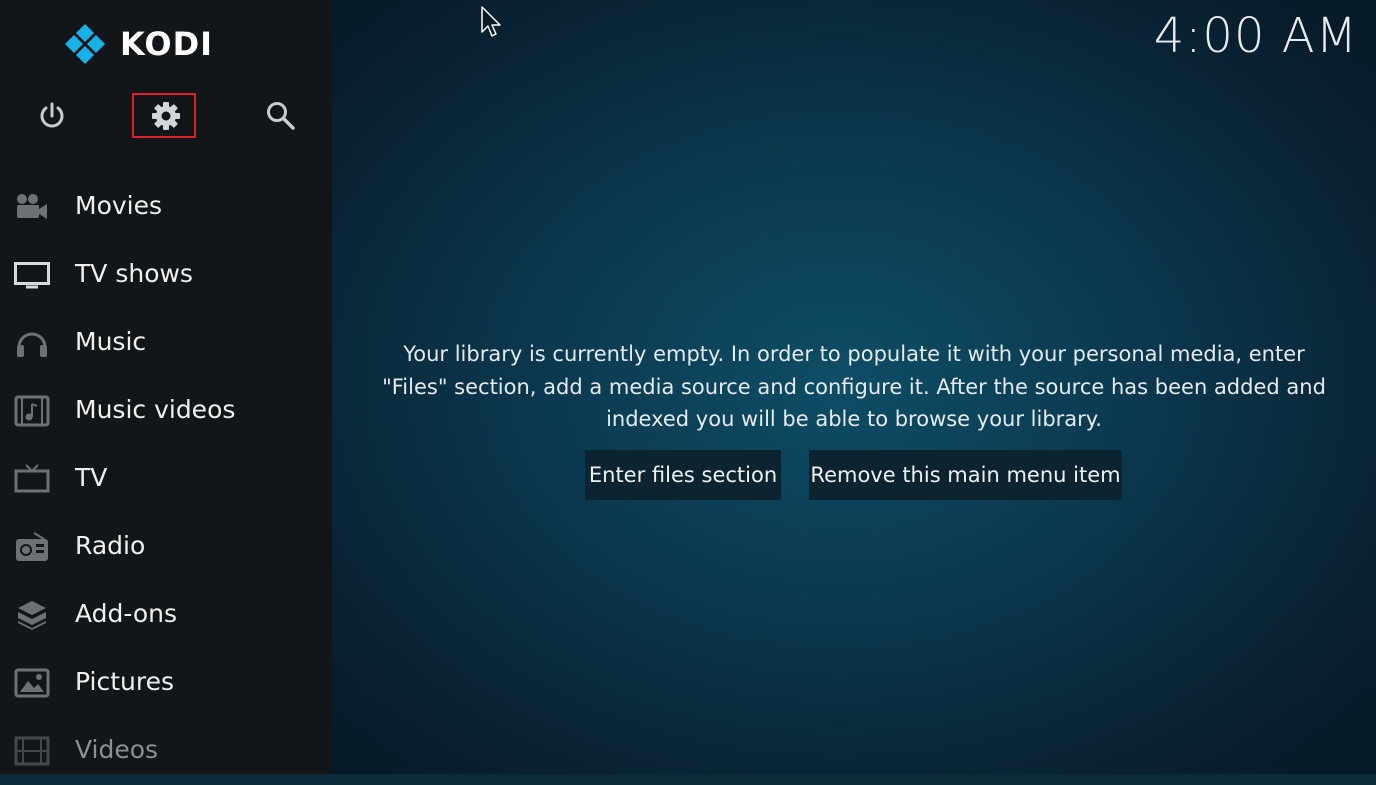 This screenshot has height=785, width=1376. What do you see at coordinates (155, 409) in the screenshot?
I see `sidebar-item-label: Music videos` at bounding box center [155, 409].